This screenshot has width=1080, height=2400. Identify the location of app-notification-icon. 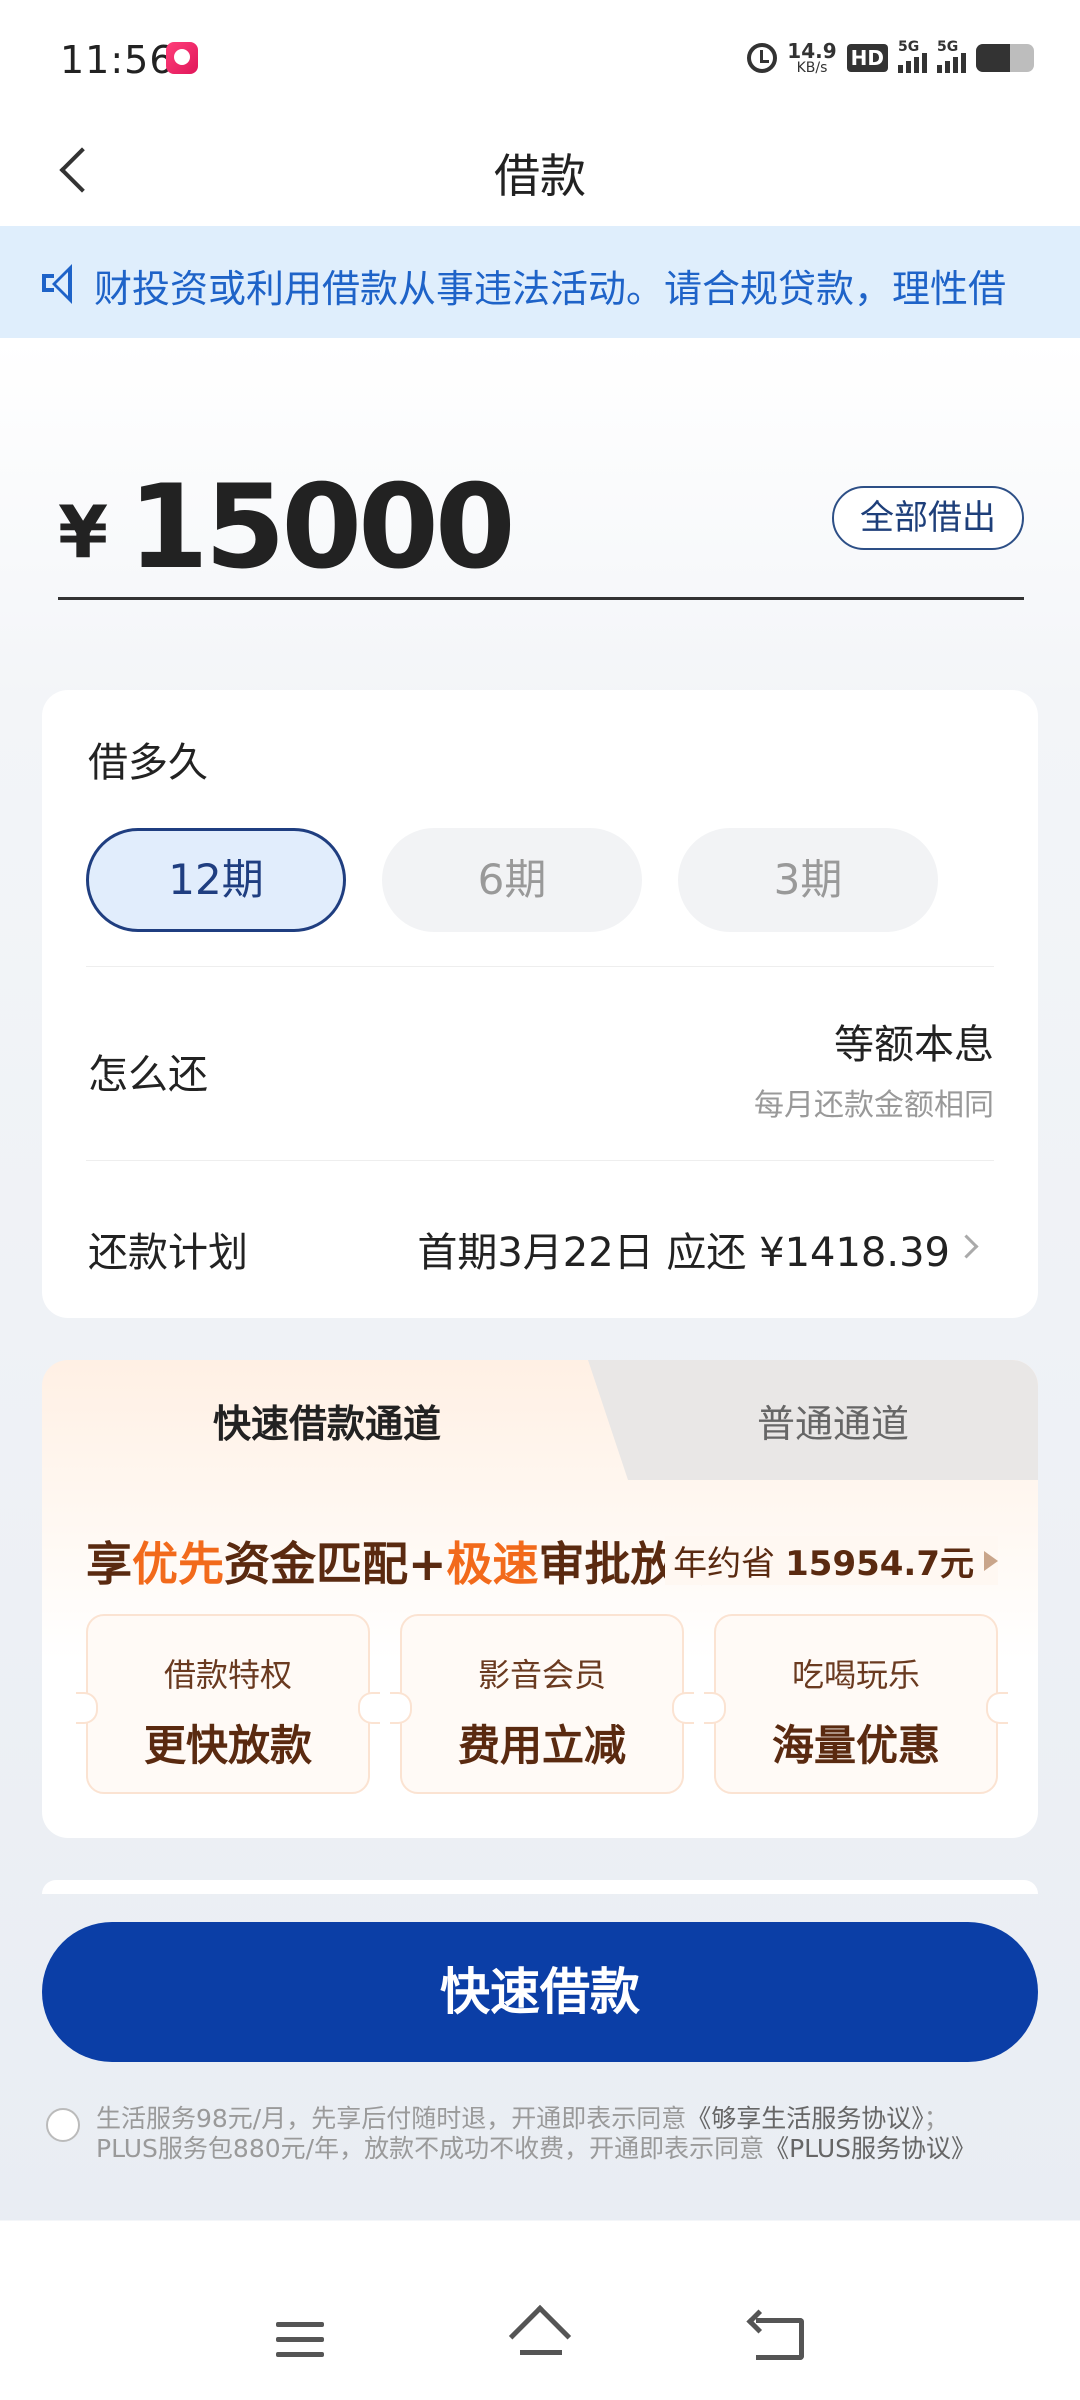
(182, 58).